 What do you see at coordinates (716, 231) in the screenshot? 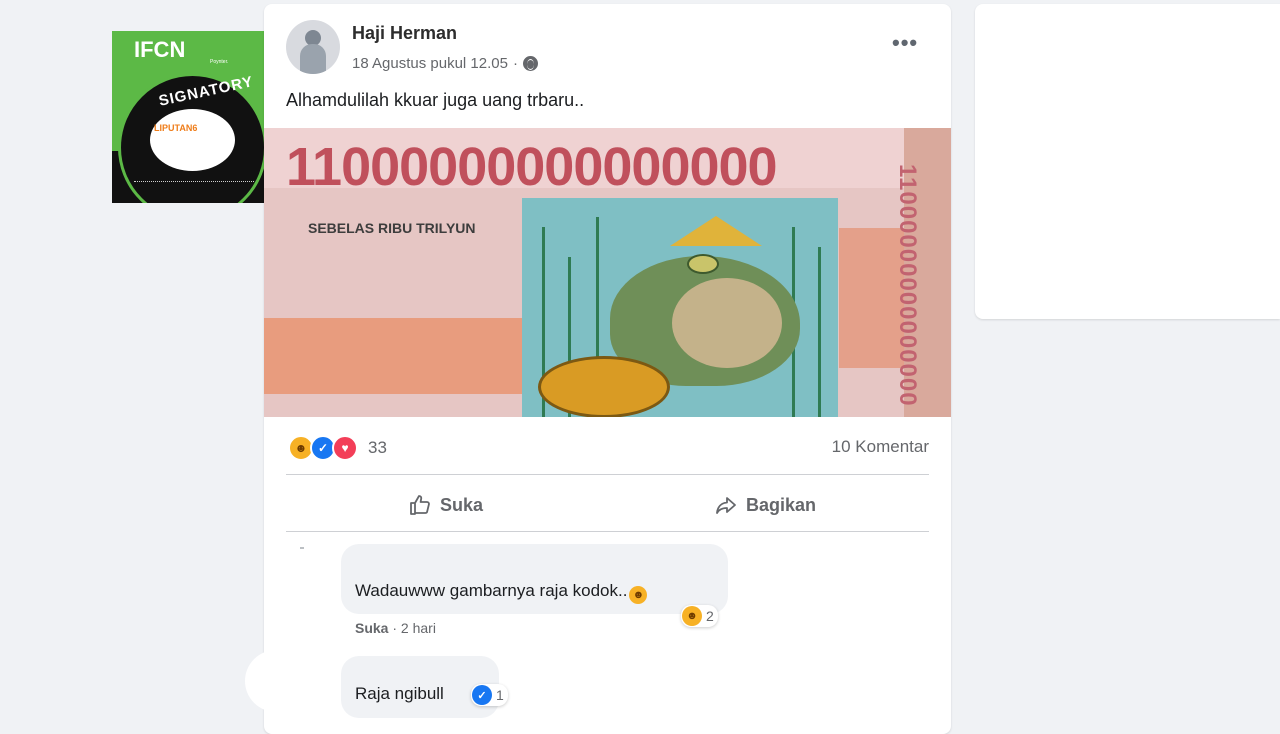
I see `crown-icon` at bounding box center [716, 231].